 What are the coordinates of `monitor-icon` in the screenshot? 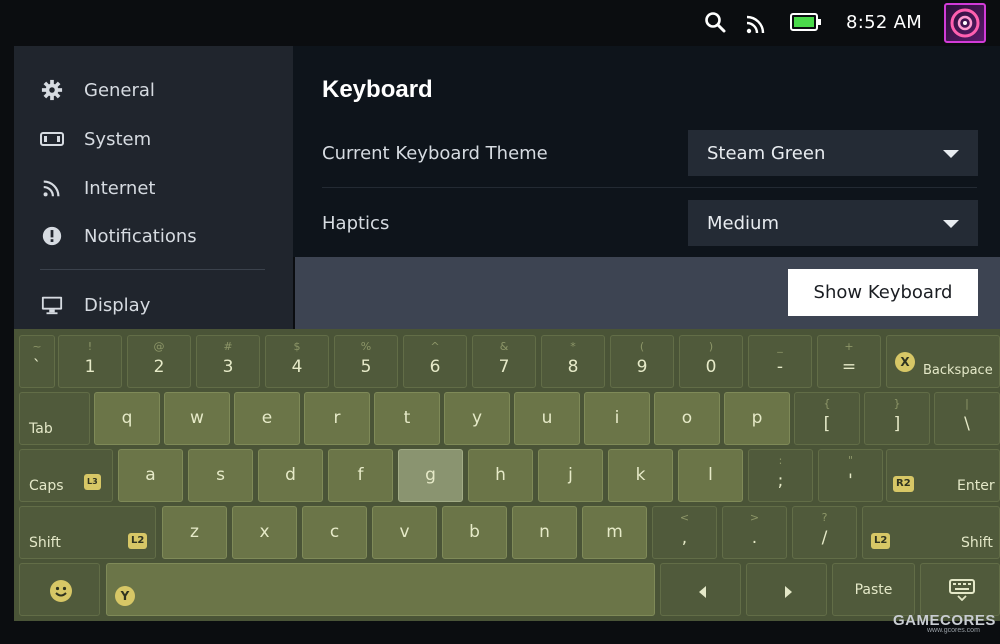 It's located at (52, 305).